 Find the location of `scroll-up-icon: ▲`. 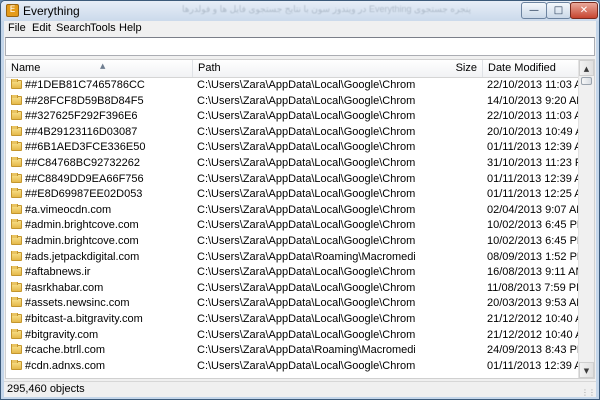

scroll-up-icon: ▲ is located at coordinates (586, 68).